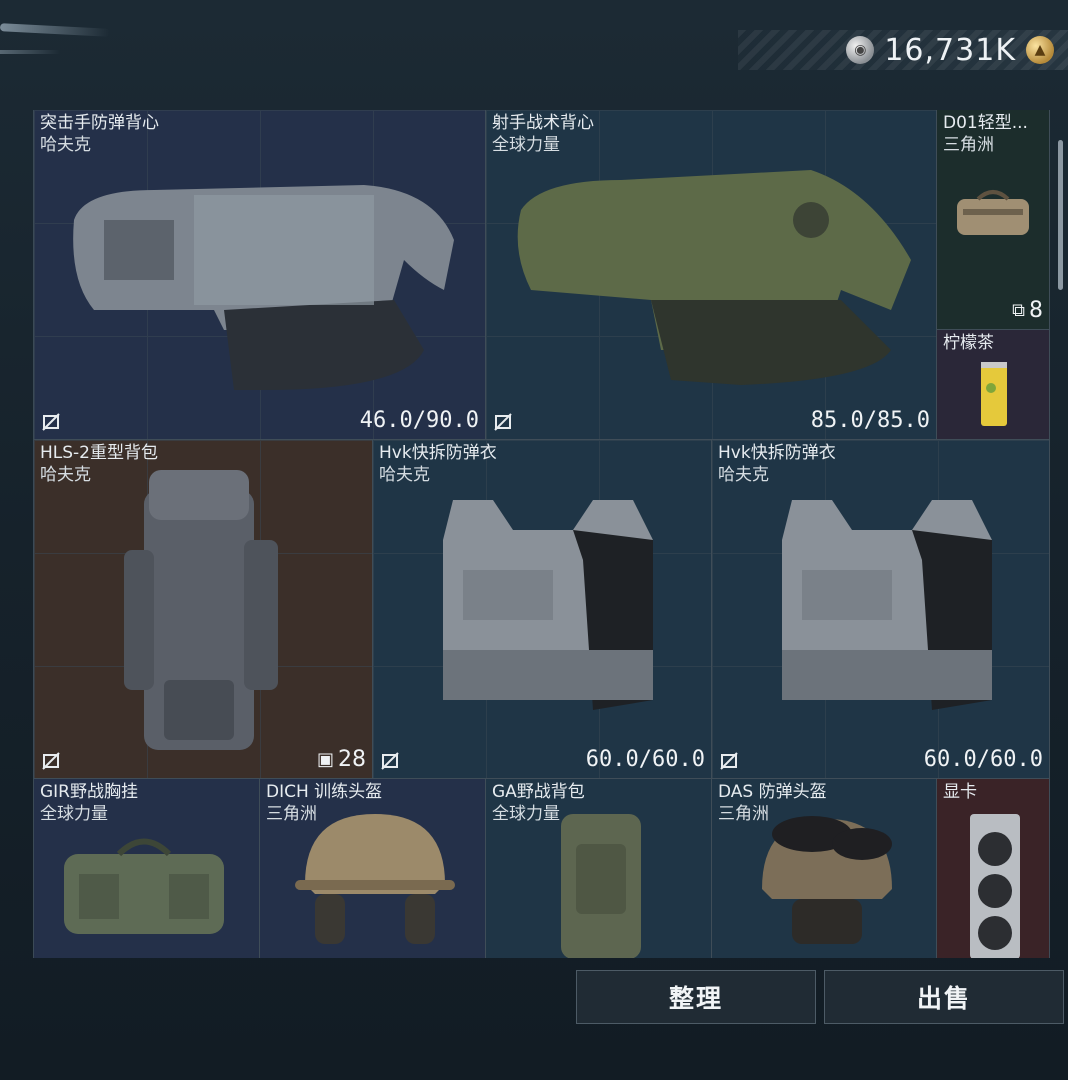 This screenshot has width=1068, height=1080. Describe the element at coordinates (341, 759) in the screenshot. I see `item-capacity: ▣ 28` at that location.